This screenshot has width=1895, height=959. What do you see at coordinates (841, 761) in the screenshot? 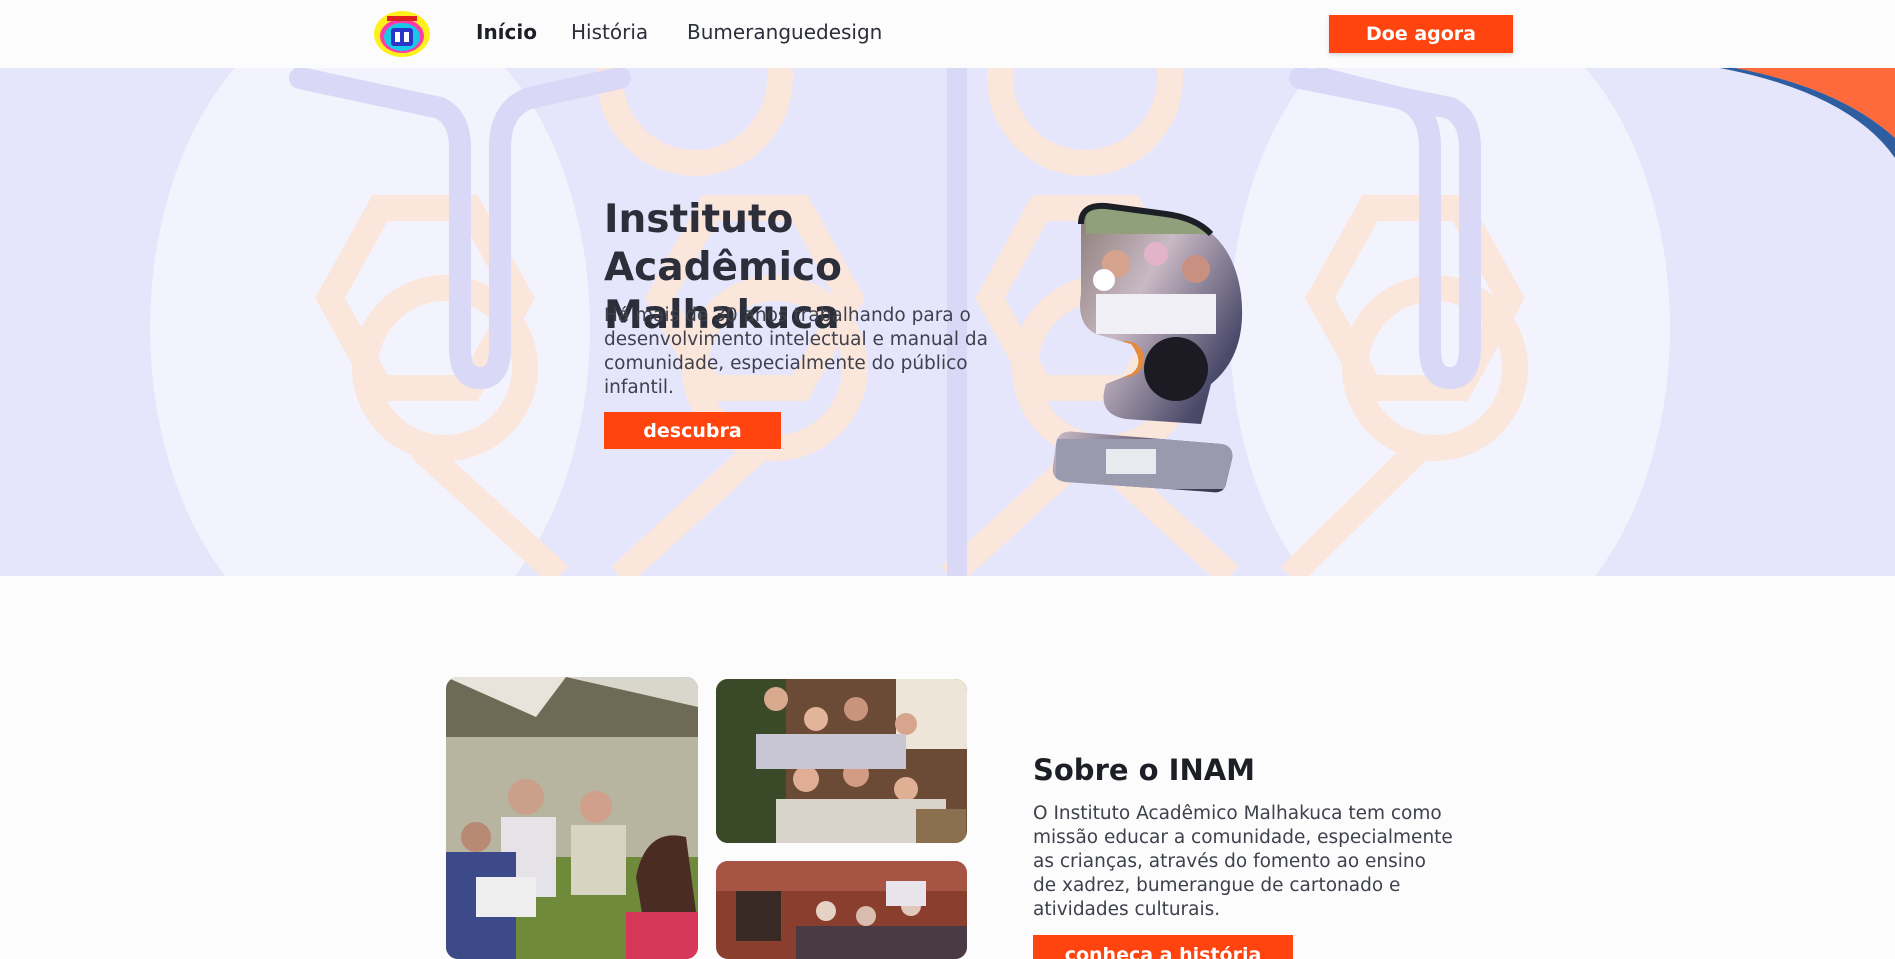
I see `about-photo-children-indoor` at bounding box center [841, 761].